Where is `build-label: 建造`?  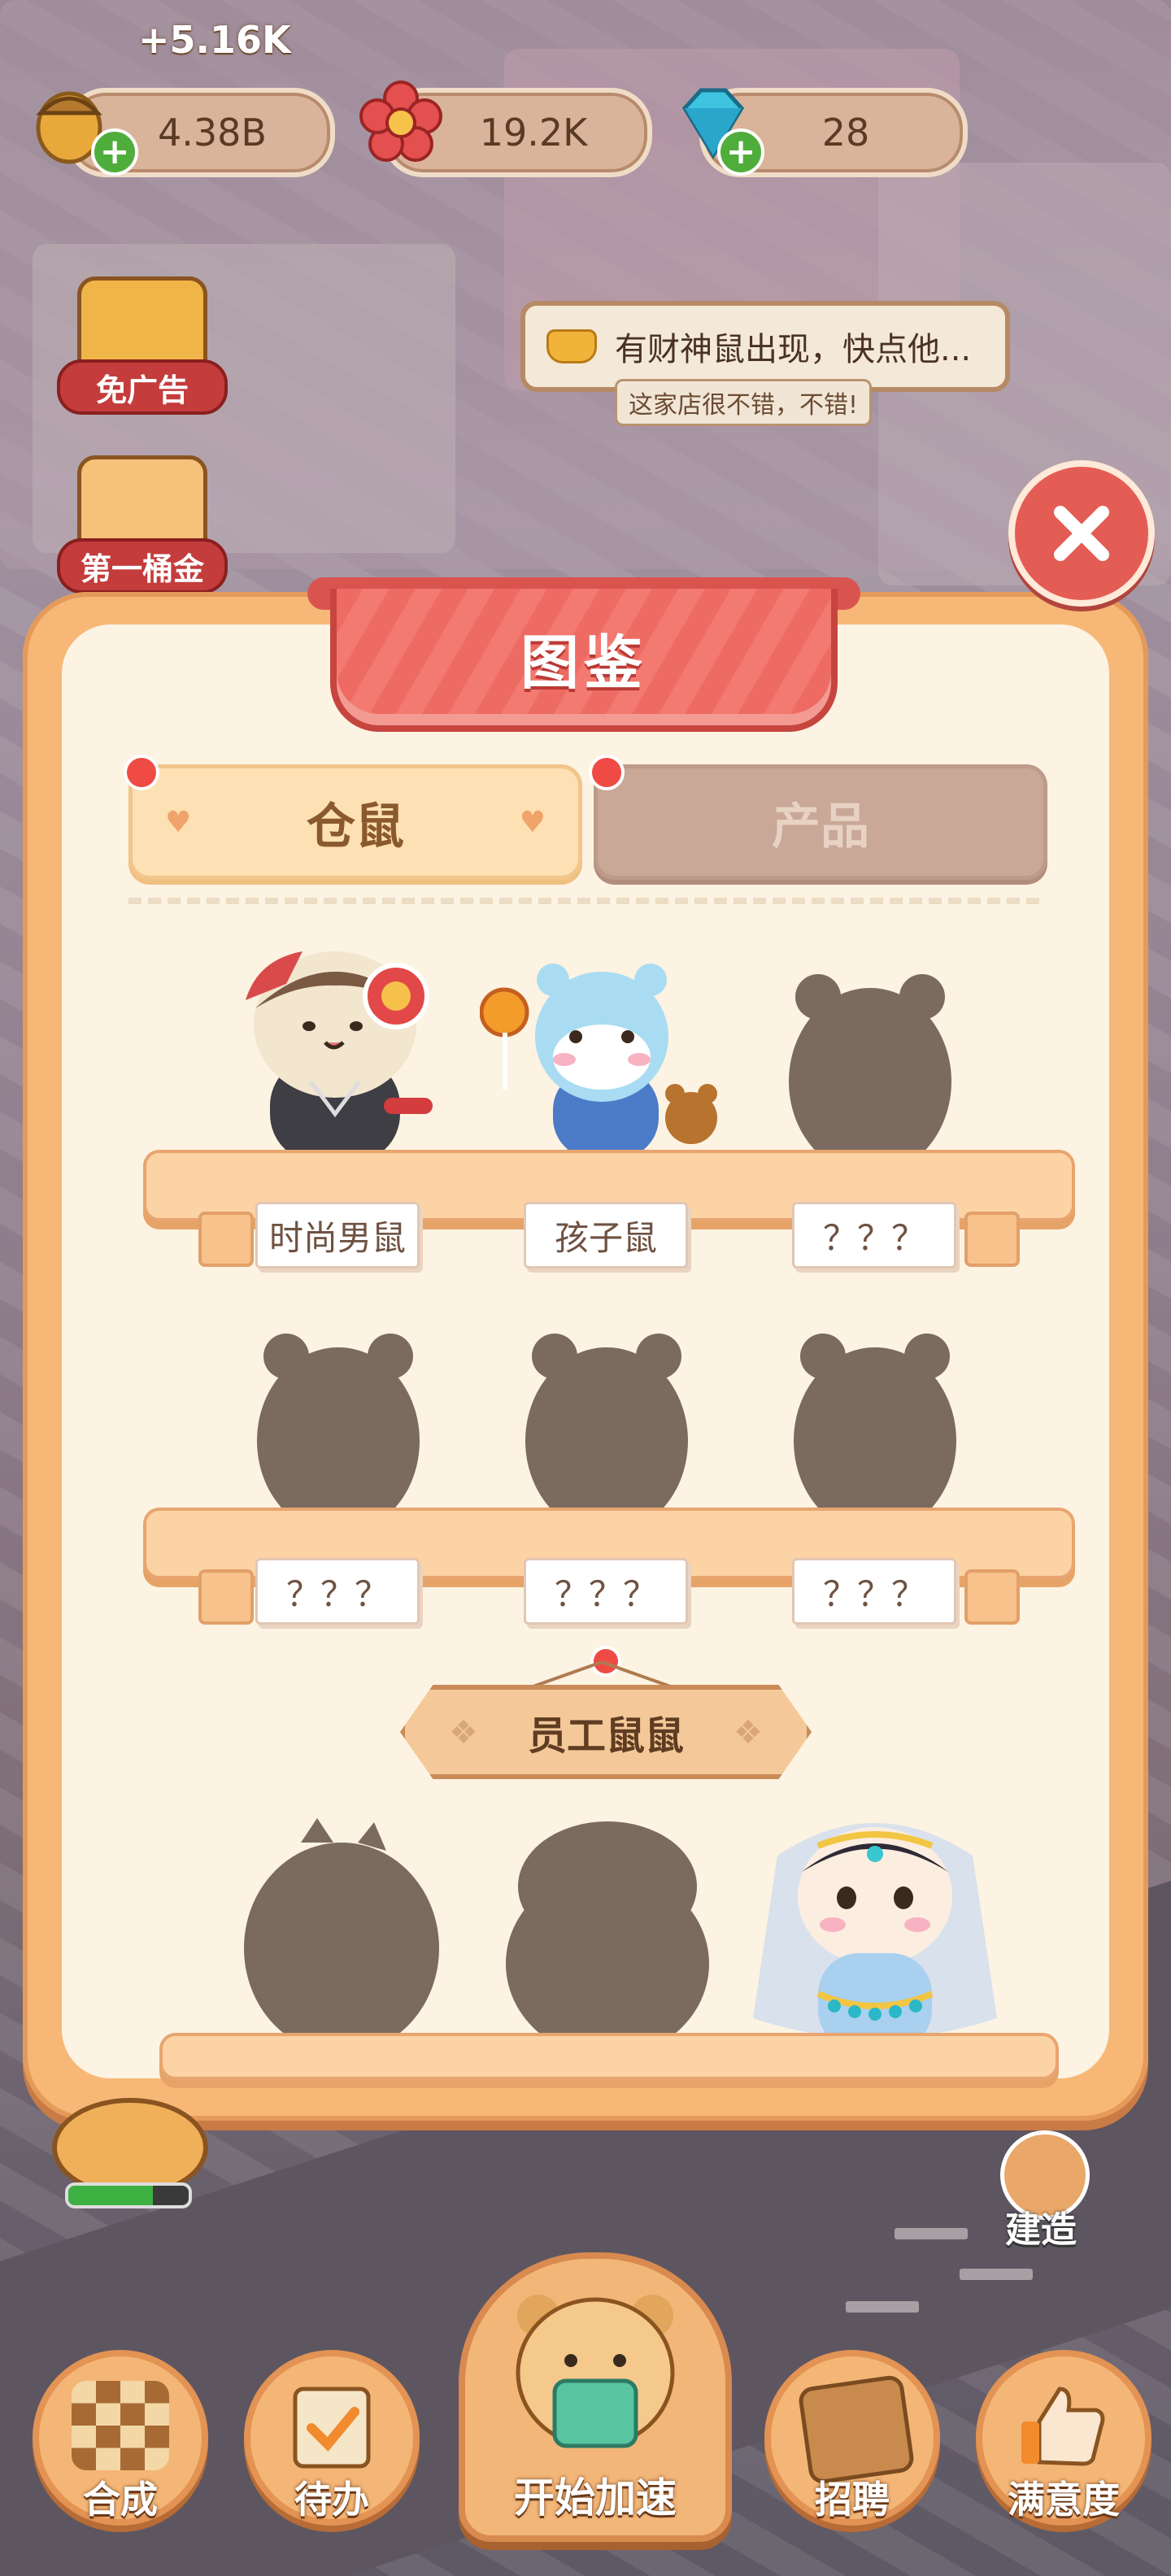 build-label: 建造 is located at coordinates (1041, 2230).